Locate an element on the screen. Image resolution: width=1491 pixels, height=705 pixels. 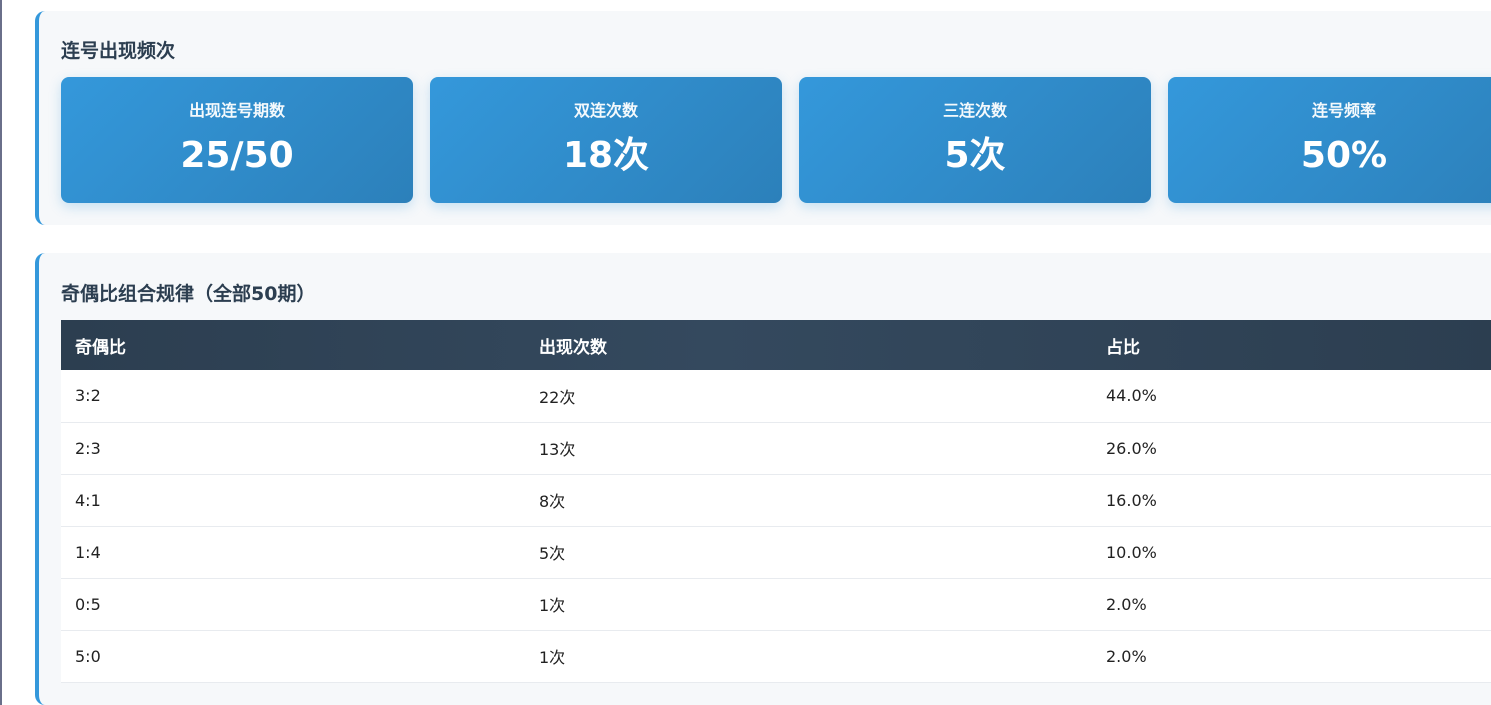
stat-card-label: 连号频率 is located at coordinates (1343, 110).